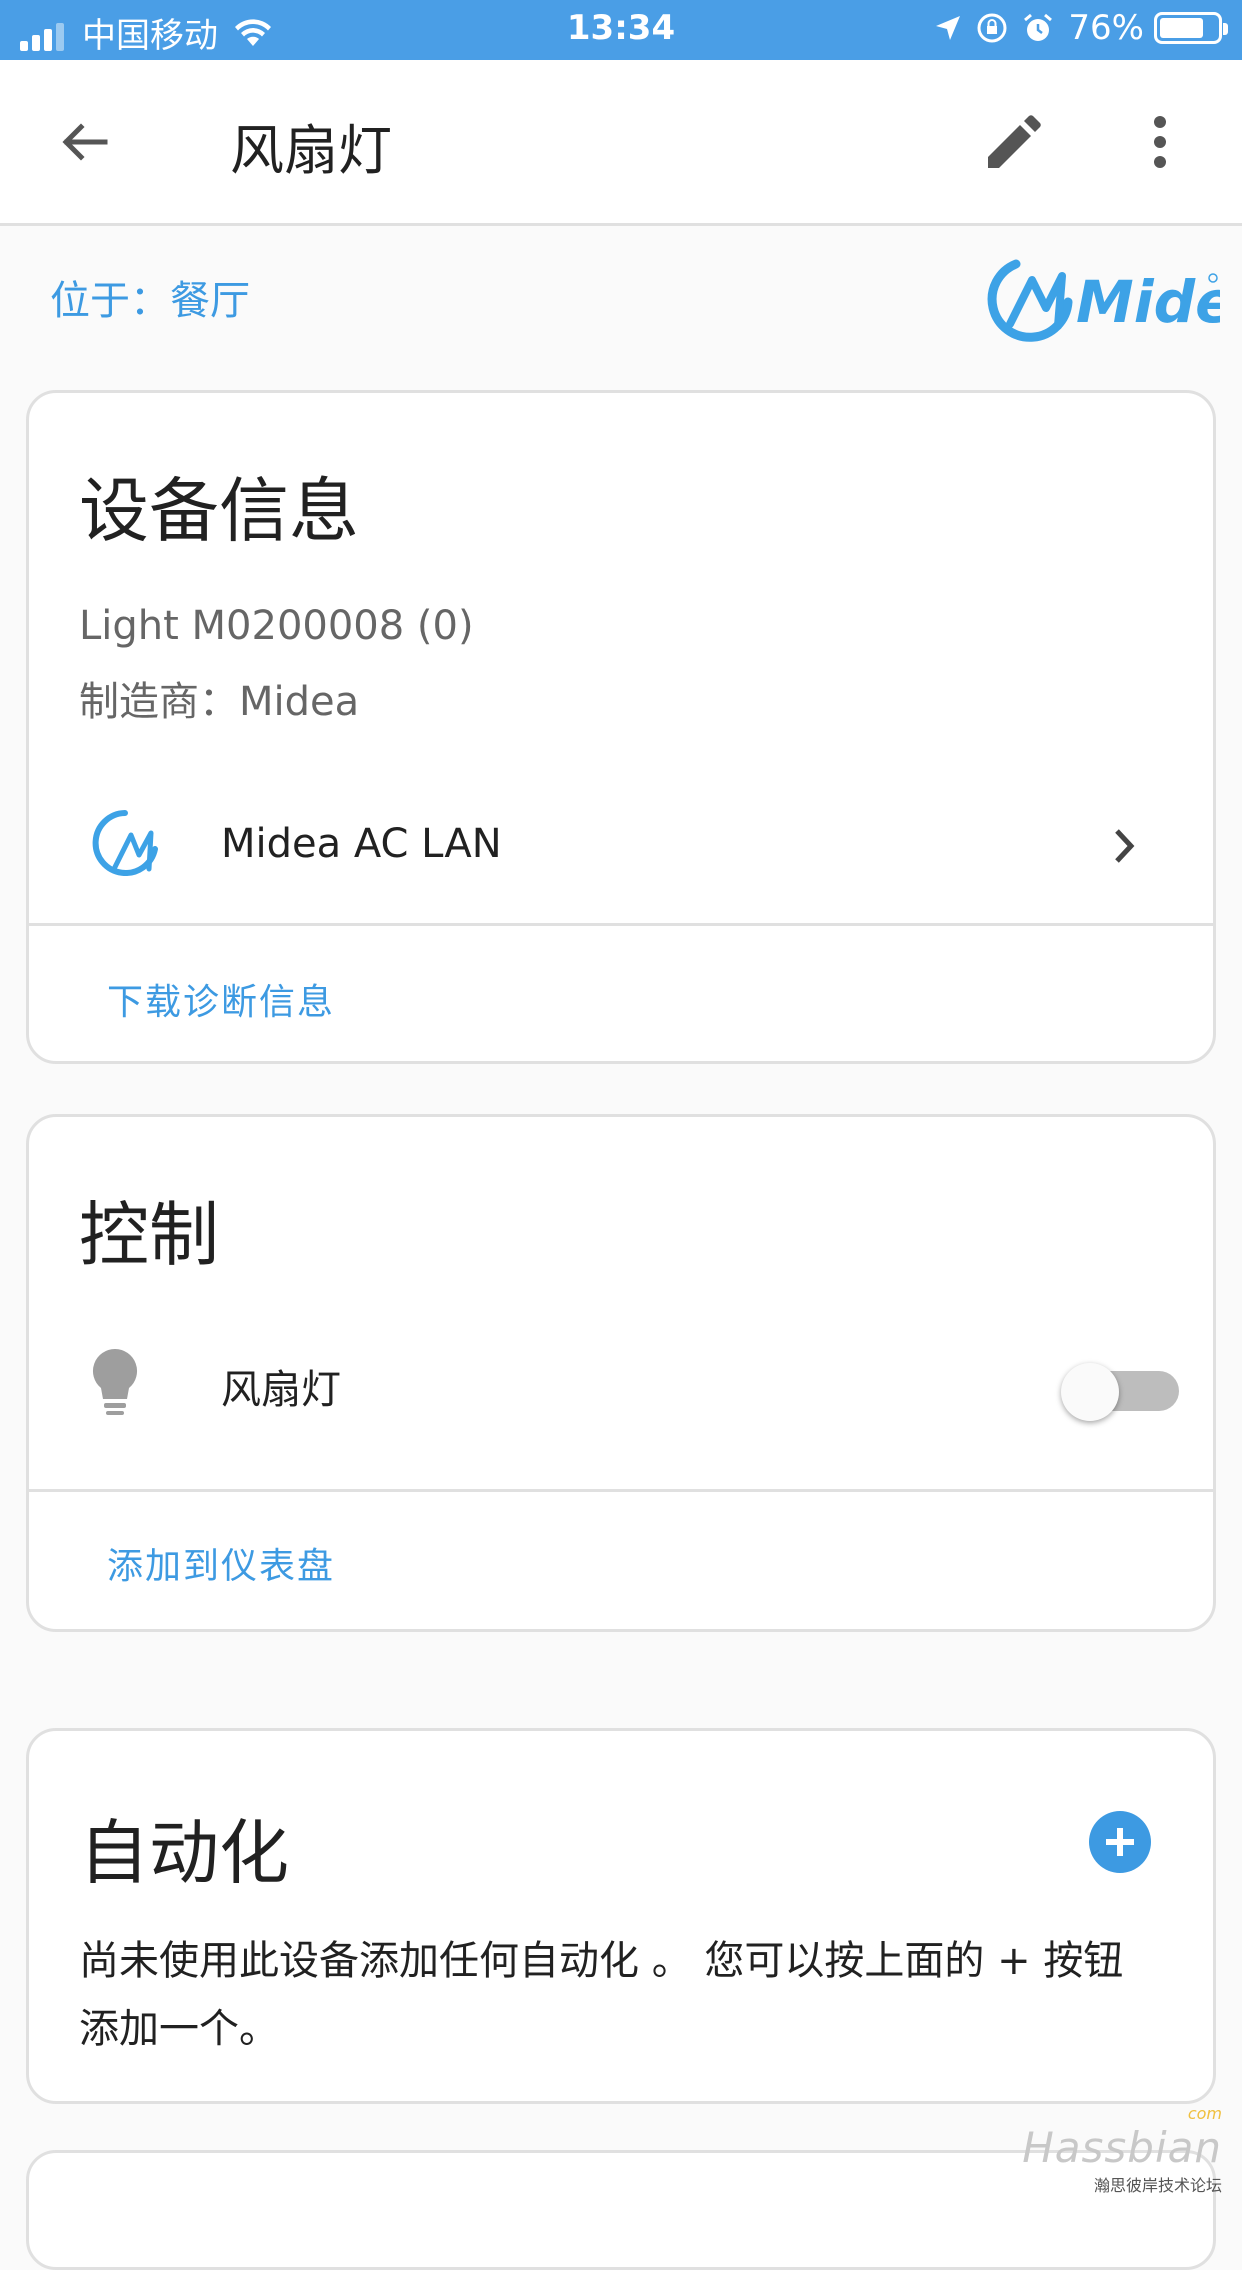 This screenshot has height=2270, width=1242. What do you see at coordinates (1012, 144) in the screenshot?
I see `edit-pencil-icon` at bounding box center [1012, 144].